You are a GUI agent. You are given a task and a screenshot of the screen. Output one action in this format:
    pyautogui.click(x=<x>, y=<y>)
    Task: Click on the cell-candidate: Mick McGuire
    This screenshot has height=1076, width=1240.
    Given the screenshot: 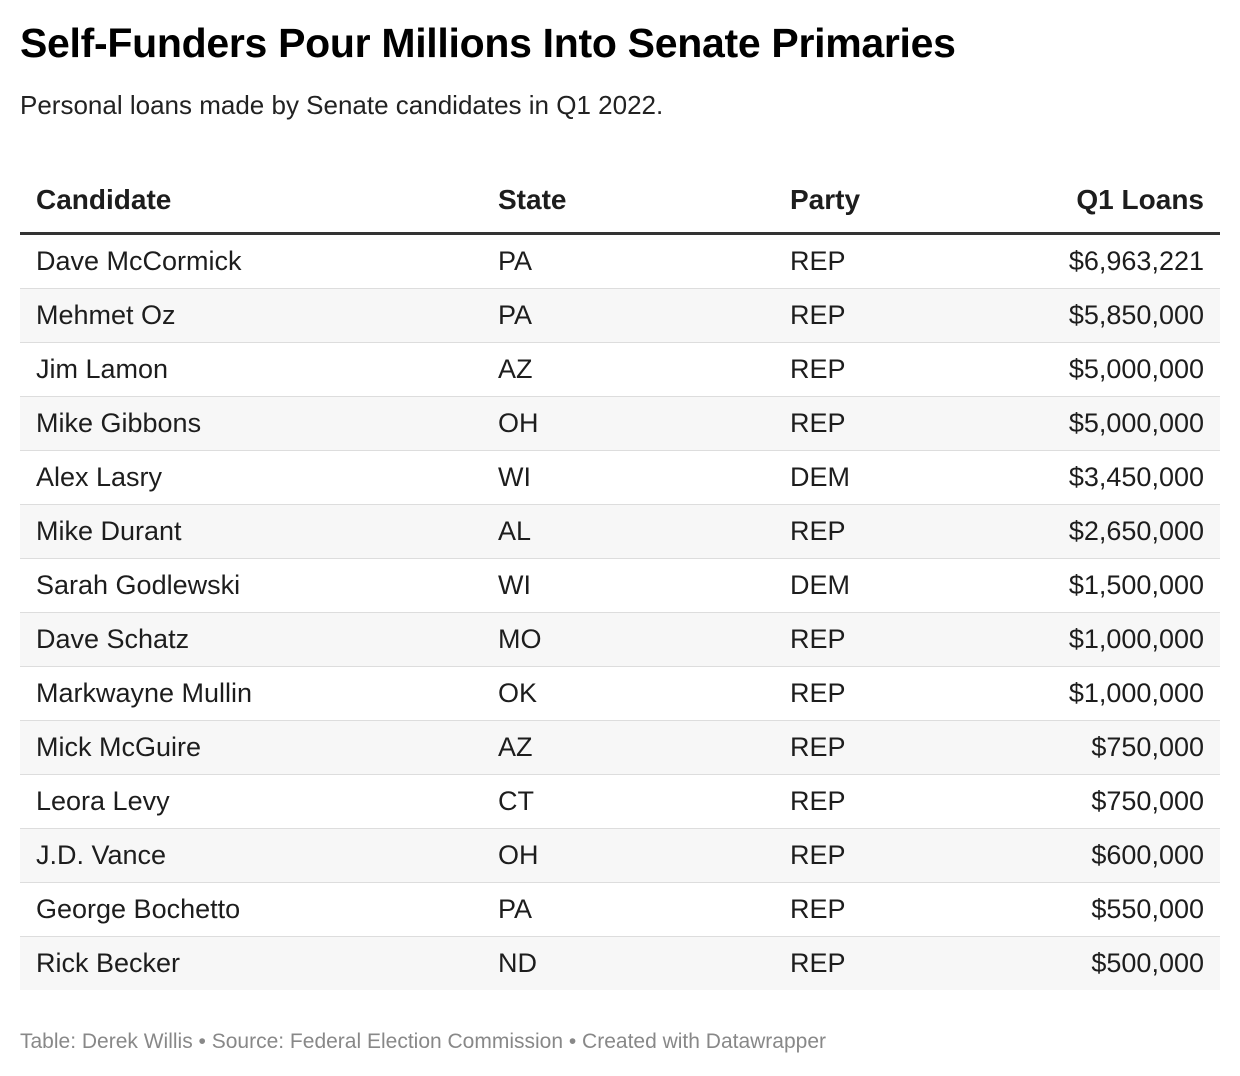 What is the action you would take?
    pyautogui.click(x=119, y=747)
    